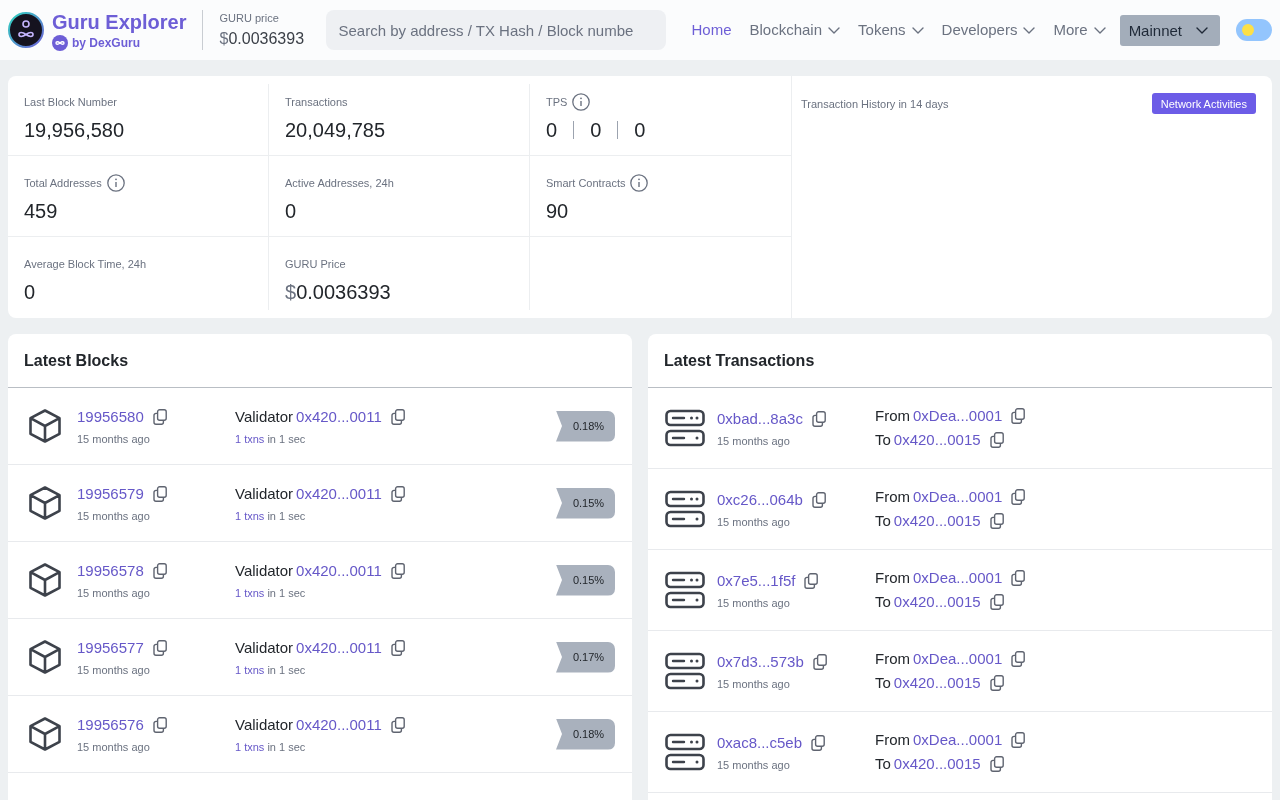 The height and width of the screenshot is (800, 1280). What do you see at coordinates (119, 21) in the screenshot?
I see `site-title: Guru Explorer` at bounding box center [119, 21].